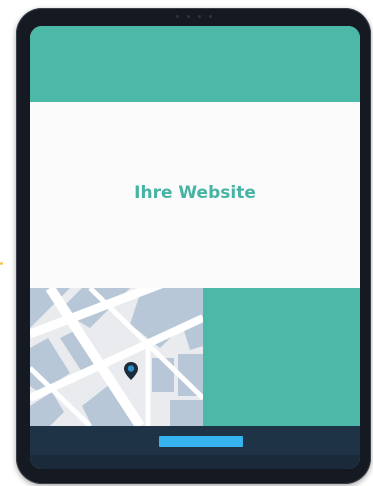  What do you see at coordinates (195, 462) in the screenshot?
I see `footer-bottom-strip` at bounding box center [195, 462].